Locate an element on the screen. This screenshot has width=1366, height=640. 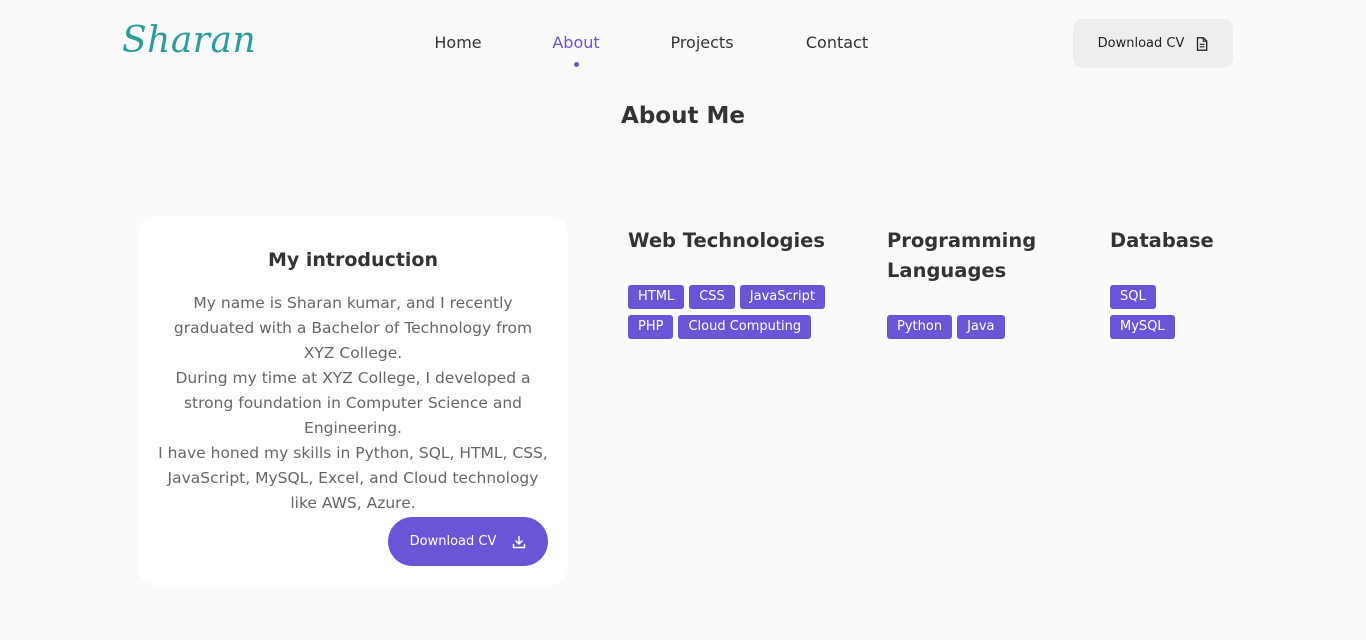
skill-tag: PHP is located at coordinates (651, 327).